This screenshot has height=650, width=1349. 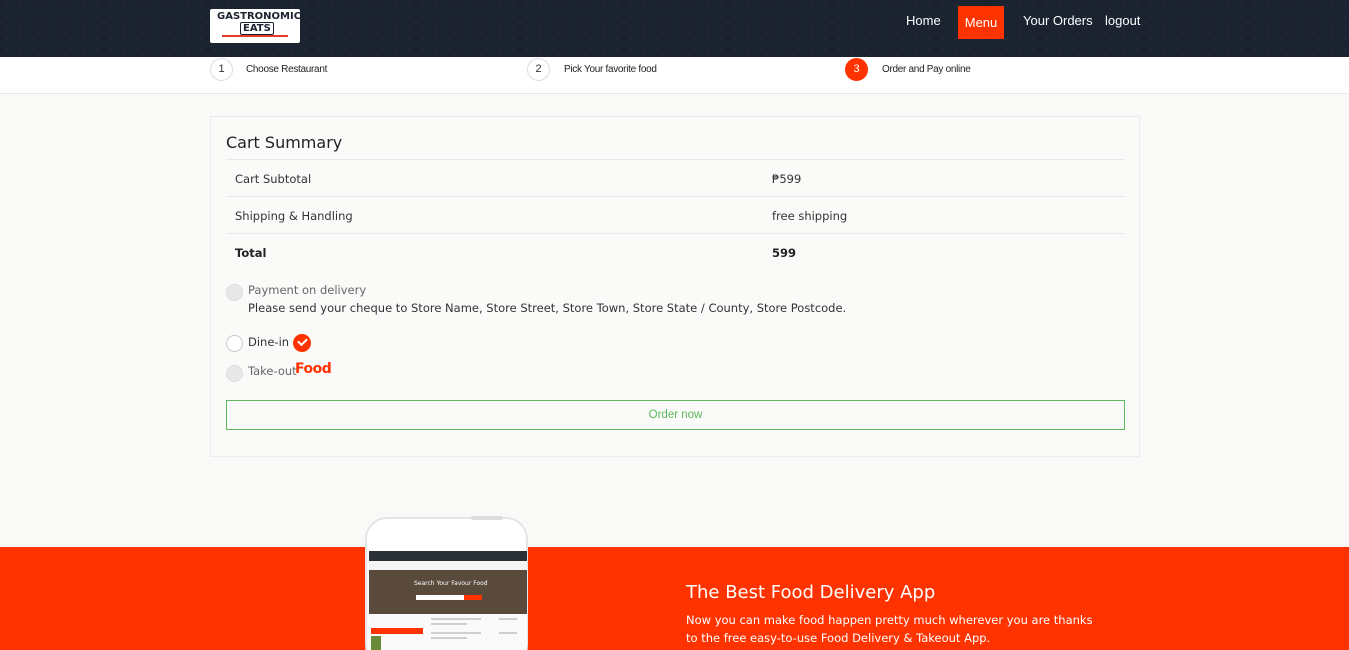 I want to click on total-label: Total, so click(x=251, y=253).